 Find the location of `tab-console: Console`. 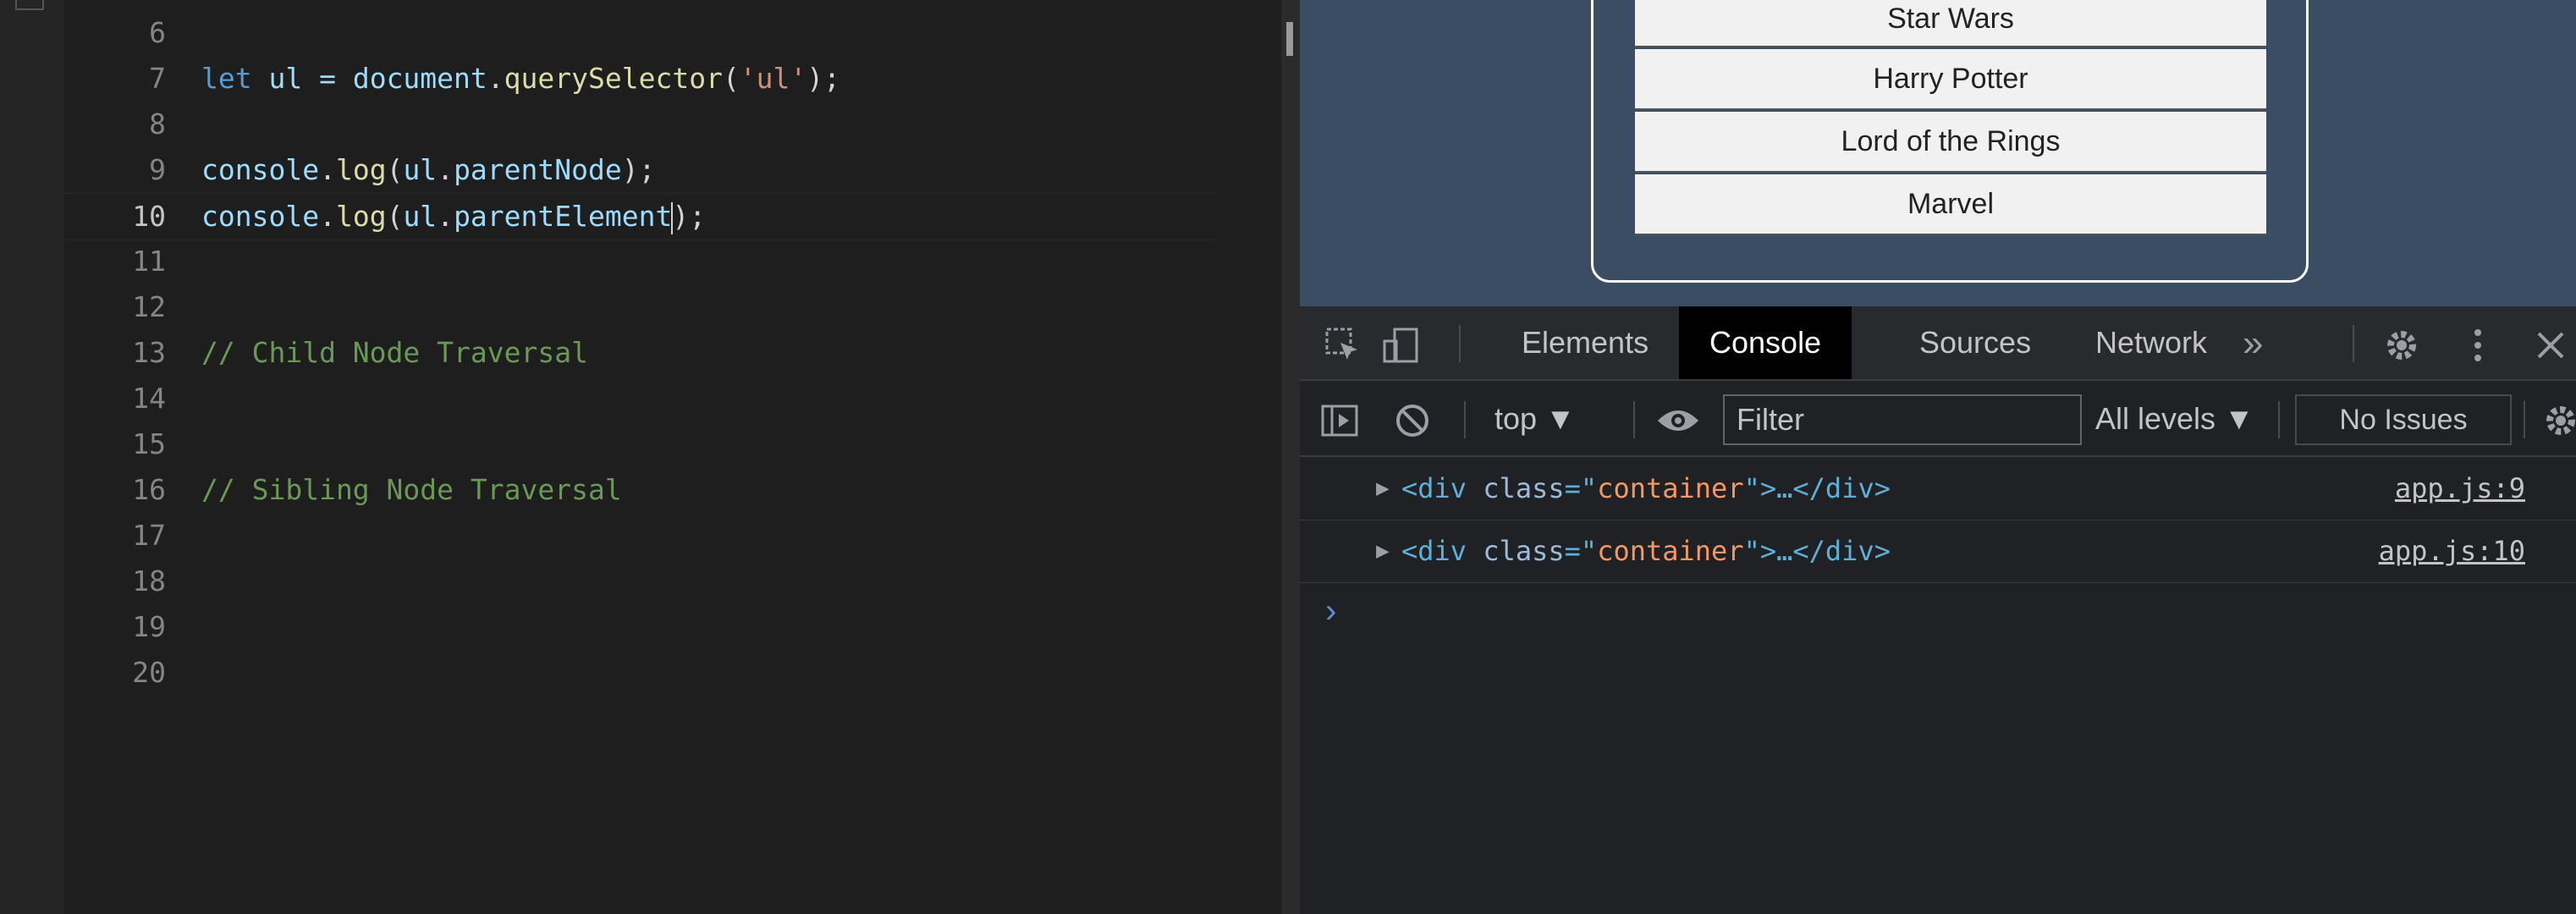

tab-console: Console is located at coordinates (1765, 342).